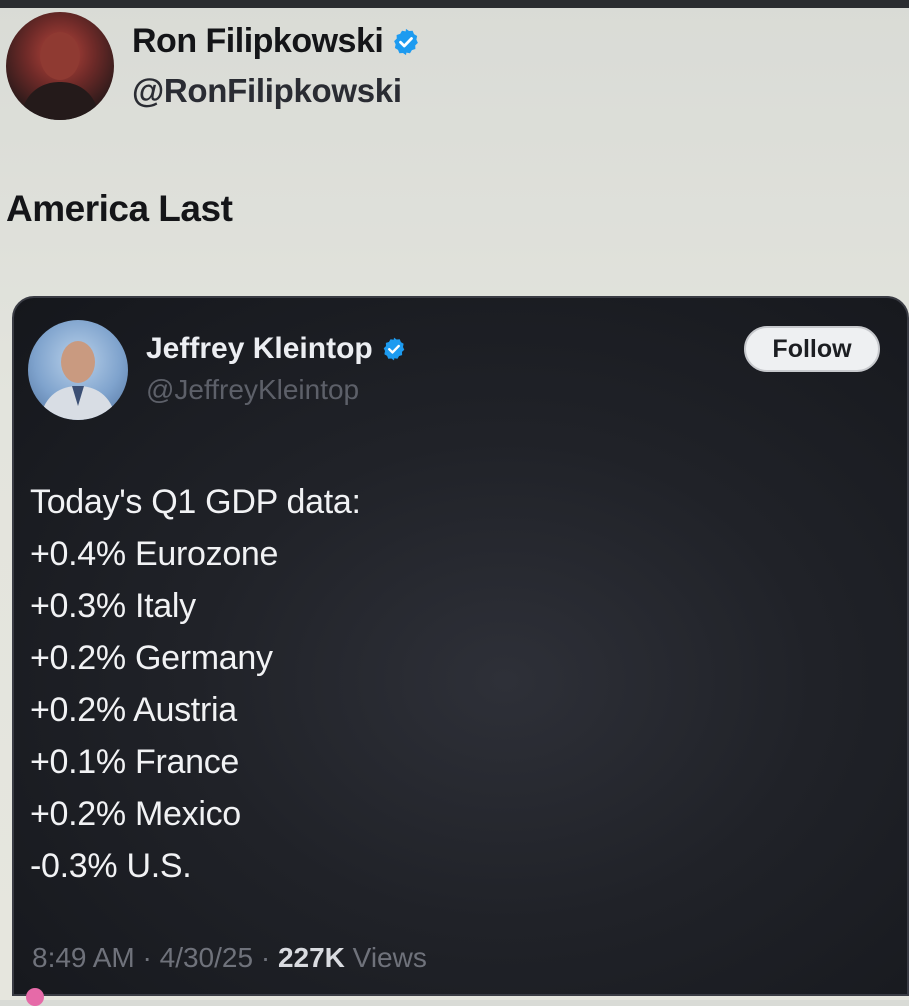  I want to click on quoted-name-row: Jeffrey Kleintop, so click(276, 349).